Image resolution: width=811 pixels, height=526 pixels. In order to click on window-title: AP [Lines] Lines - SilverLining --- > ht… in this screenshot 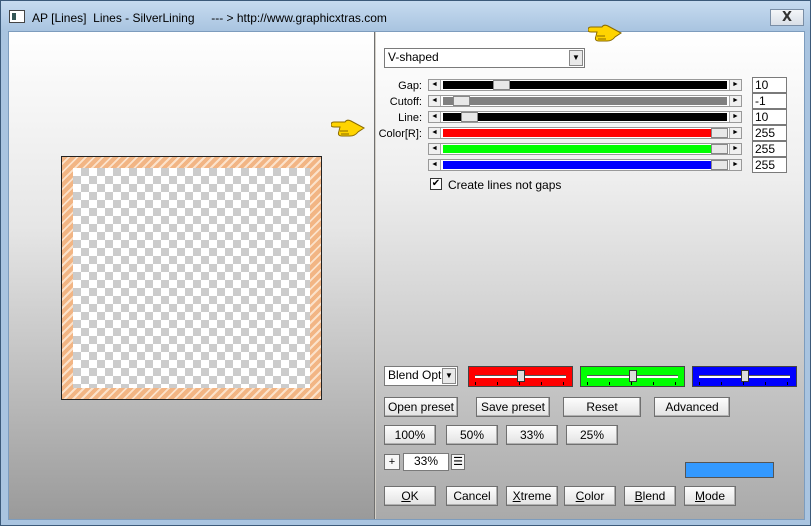, I will do `click(209, 18)`.